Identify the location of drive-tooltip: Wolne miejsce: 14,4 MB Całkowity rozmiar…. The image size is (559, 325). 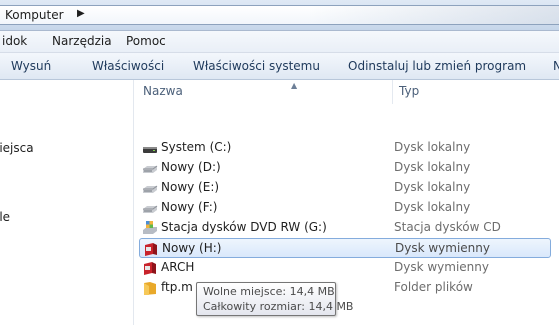
(274, 299).